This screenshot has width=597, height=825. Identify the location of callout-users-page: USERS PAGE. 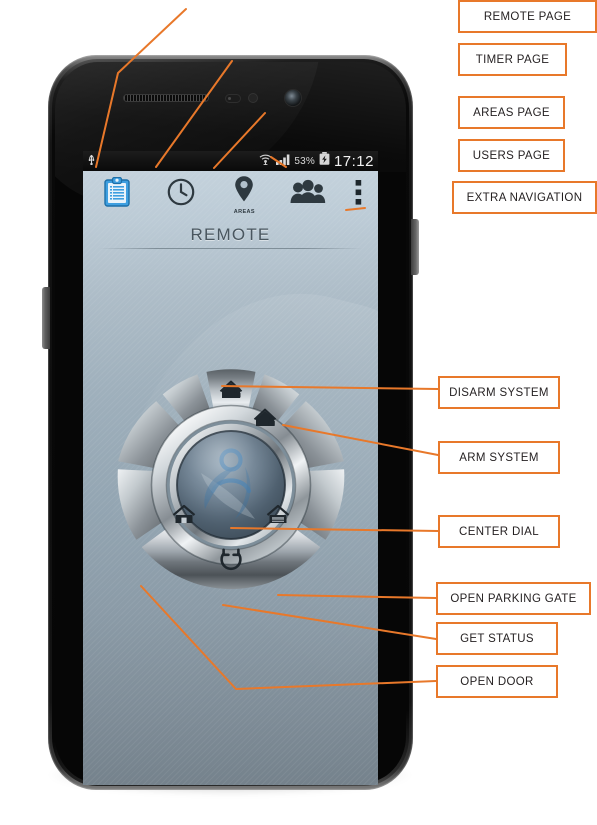
(511, 155).